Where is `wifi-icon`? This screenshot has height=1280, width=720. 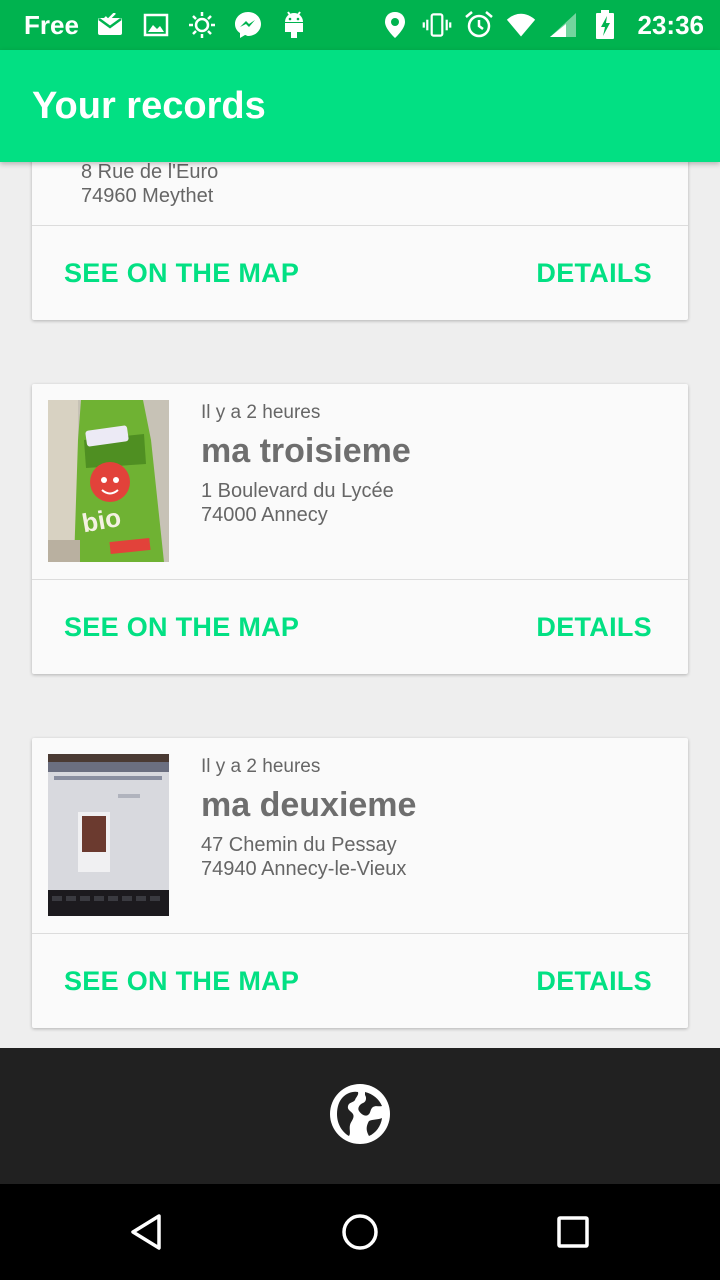
wifi-icon is located at coordinates (521, 25).